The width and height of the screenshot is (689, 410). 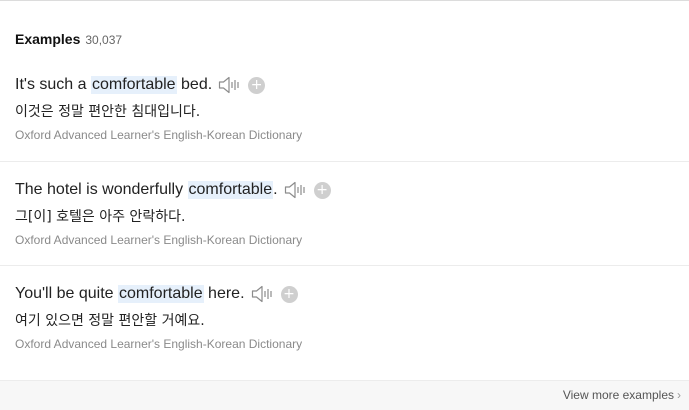 I want to click on sentence-text-after: here., so click(x=224, y=293).